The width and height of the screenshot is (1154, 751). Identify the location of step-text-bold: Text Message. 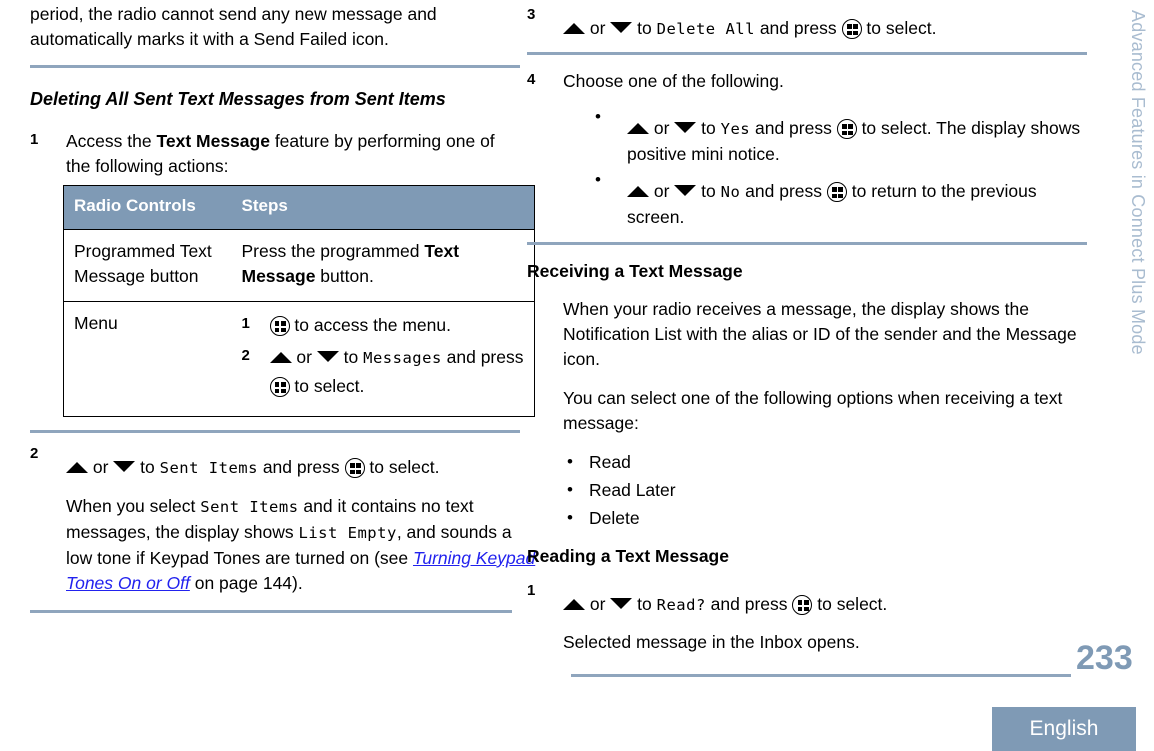
(213, 141).